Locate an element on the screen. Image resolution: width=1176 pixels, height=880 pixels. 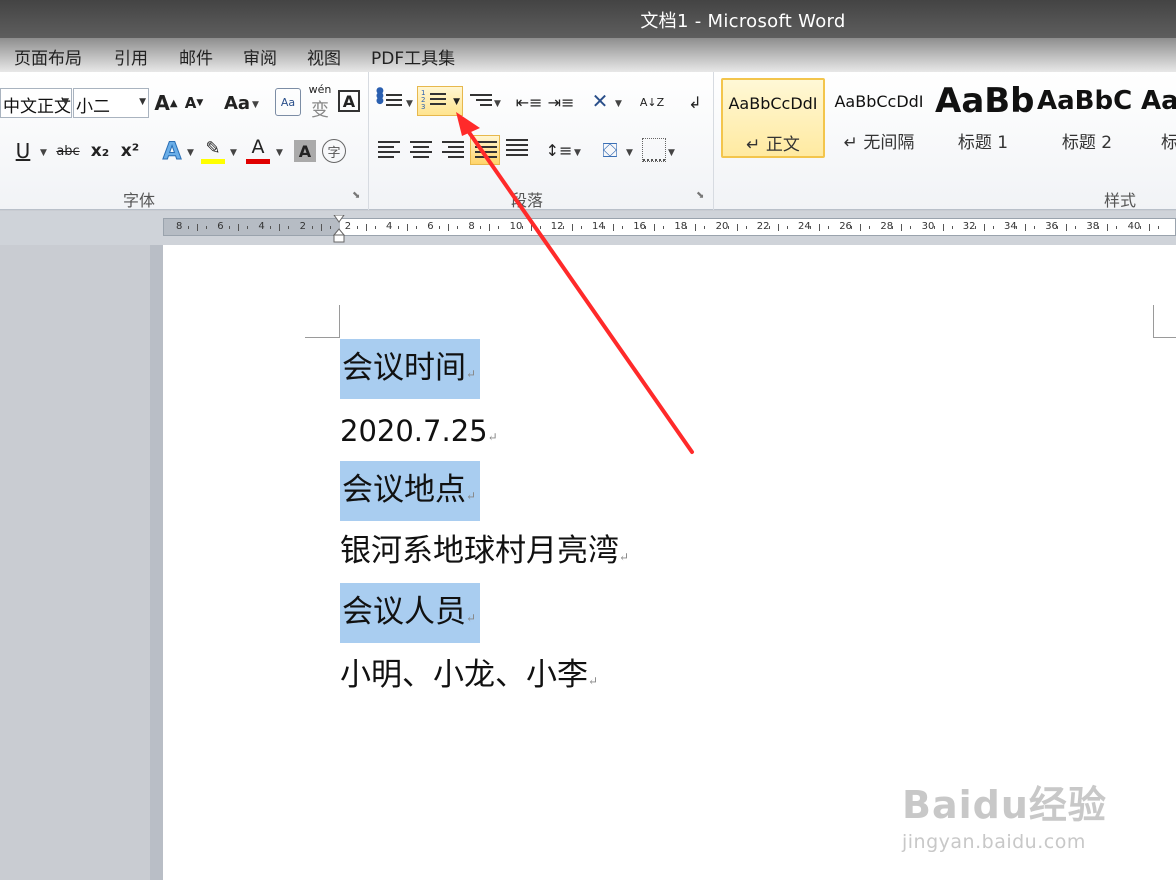
style-name: 标题 2 is located at coordinates (1087, 143).